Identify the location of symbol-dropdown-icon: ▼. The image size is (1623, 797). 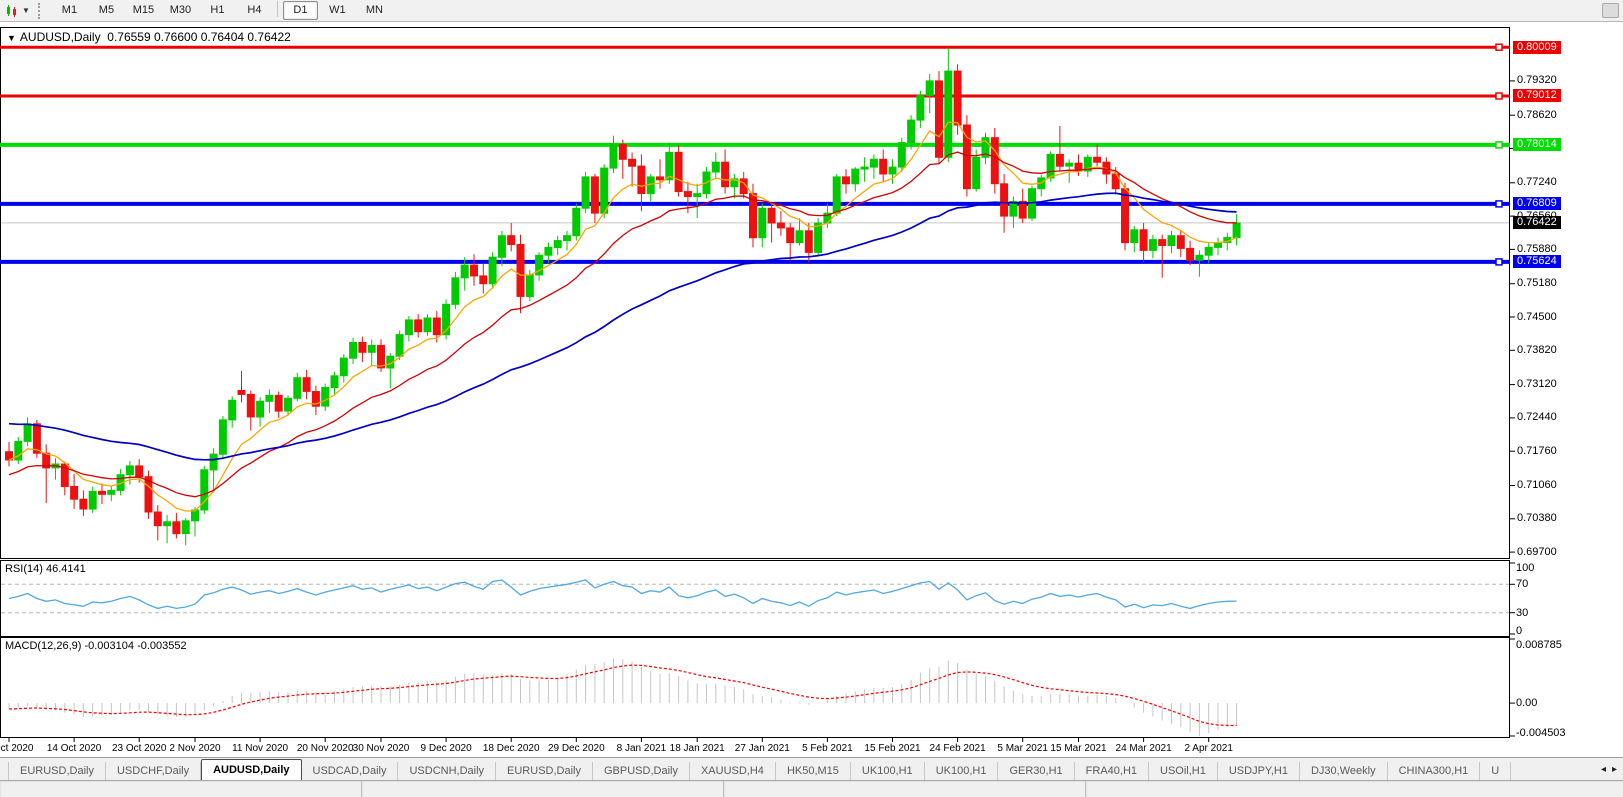
(11, 38).